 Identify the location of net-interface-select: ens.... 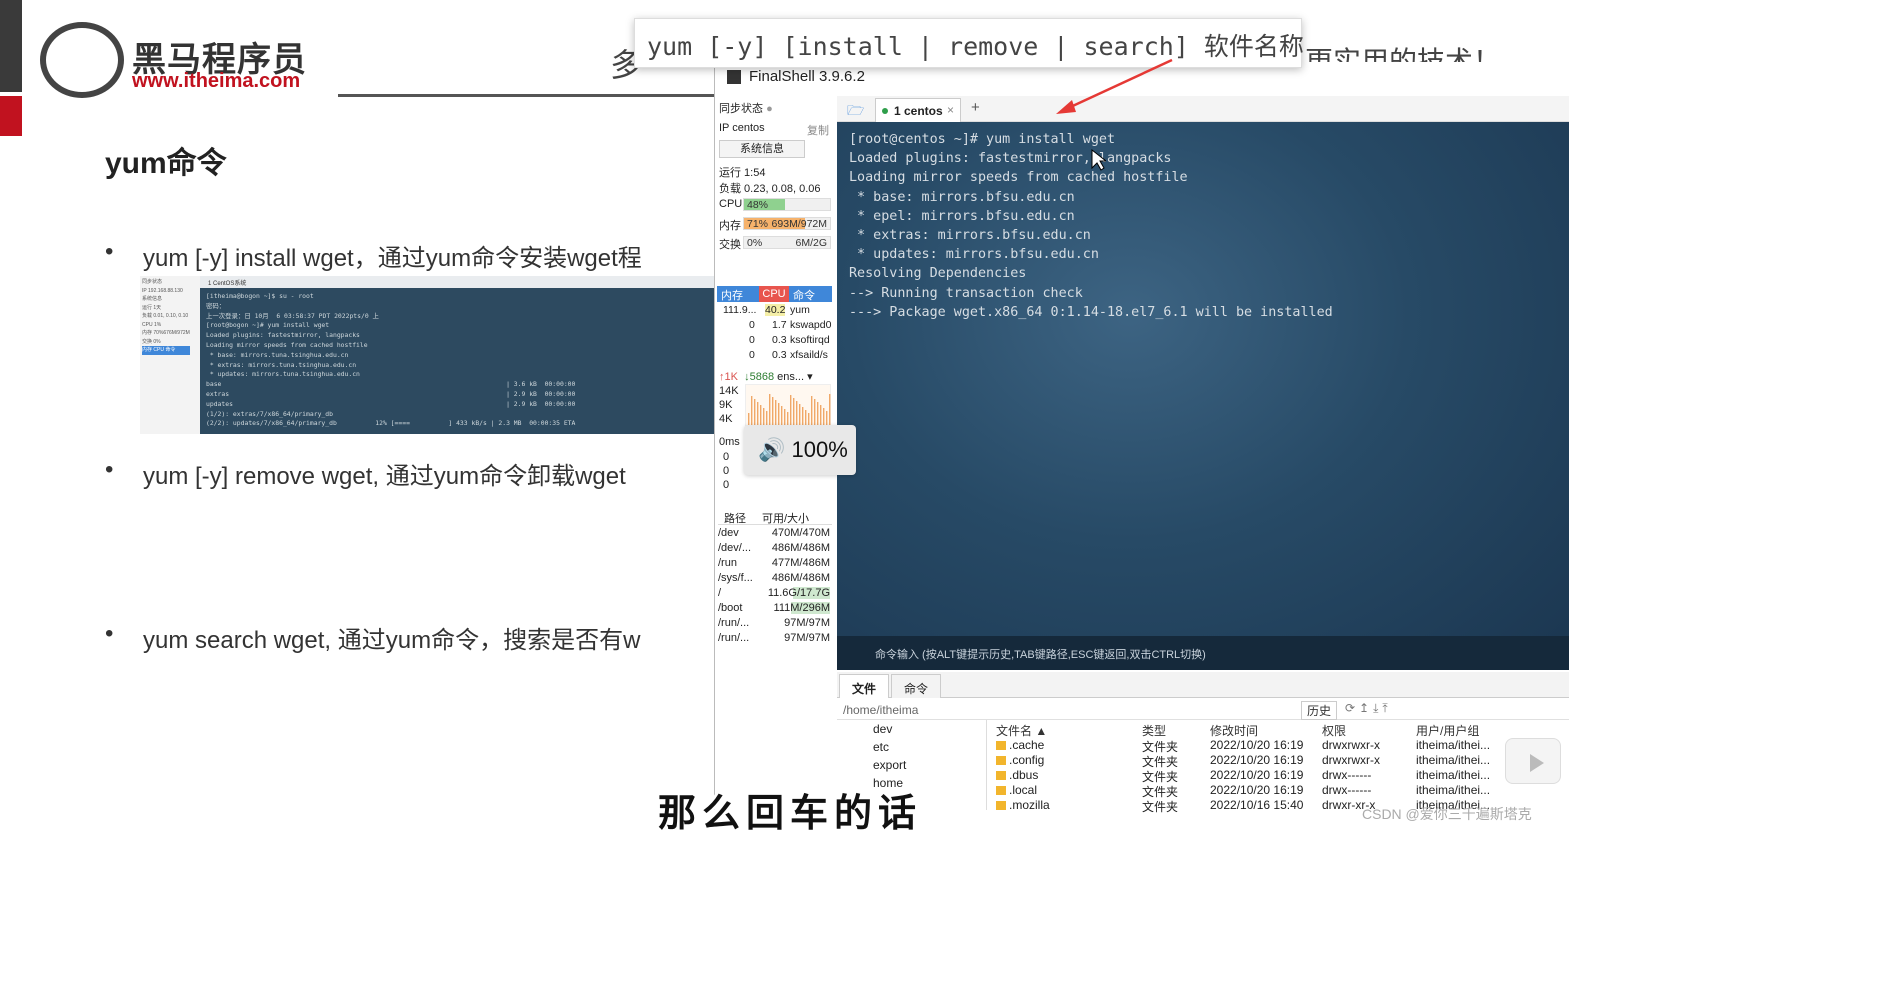
(790, 377).